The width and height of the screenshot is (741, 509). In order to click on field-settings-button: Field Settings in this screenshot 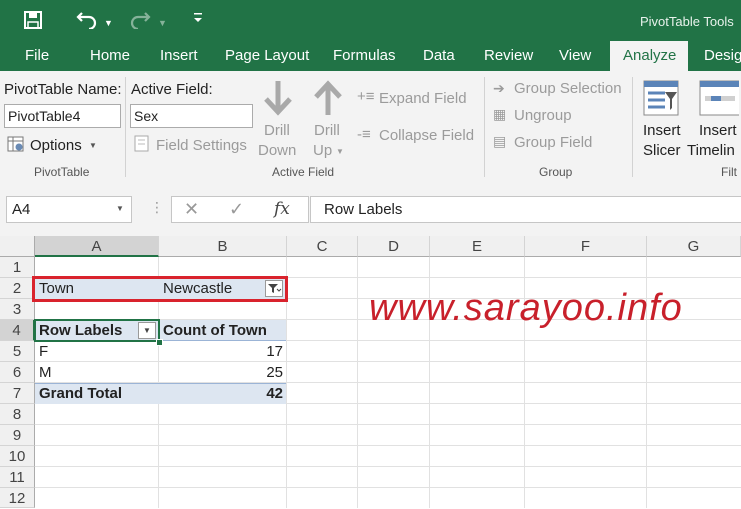, I will do `click(201, 145)`.